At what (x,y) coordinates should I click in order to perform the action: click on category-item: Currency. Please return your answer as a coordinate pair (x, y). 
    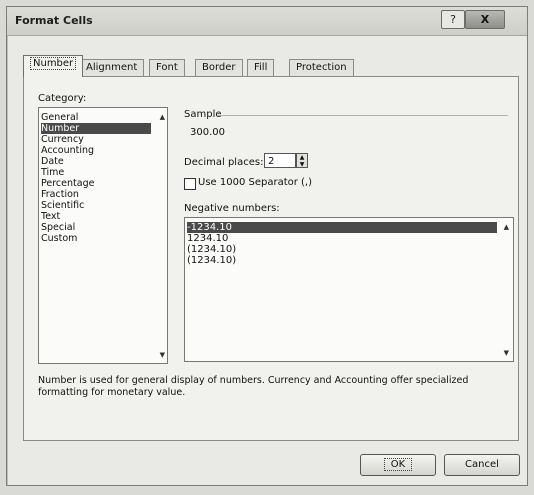
    Looking at the image, I should click on (96, 139).